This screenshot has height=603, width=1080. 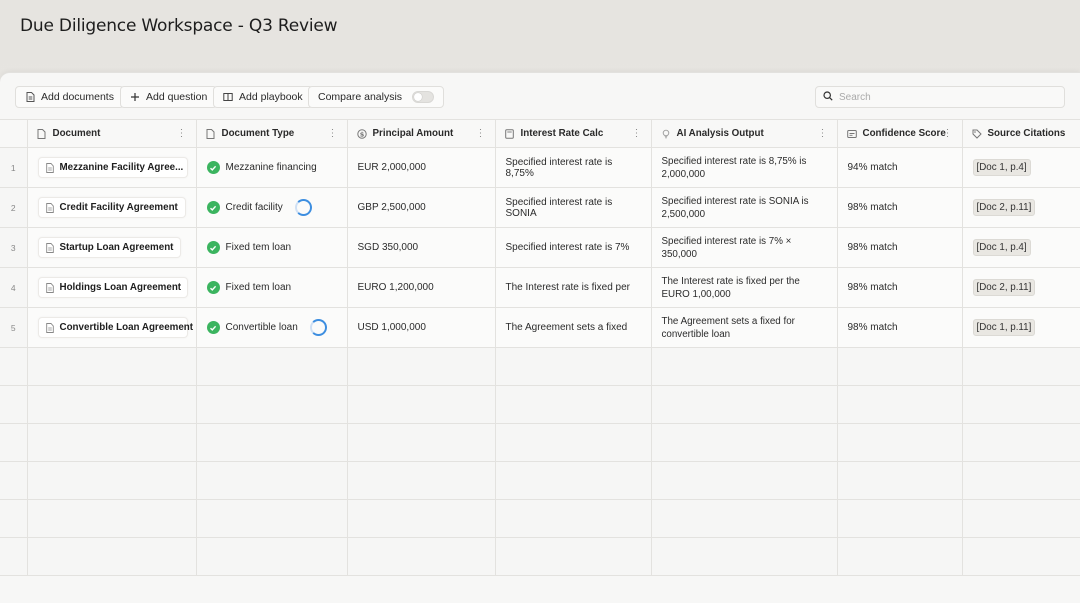 I want to click on document-type: Fixed tem loan, so click(x=258, y=287).